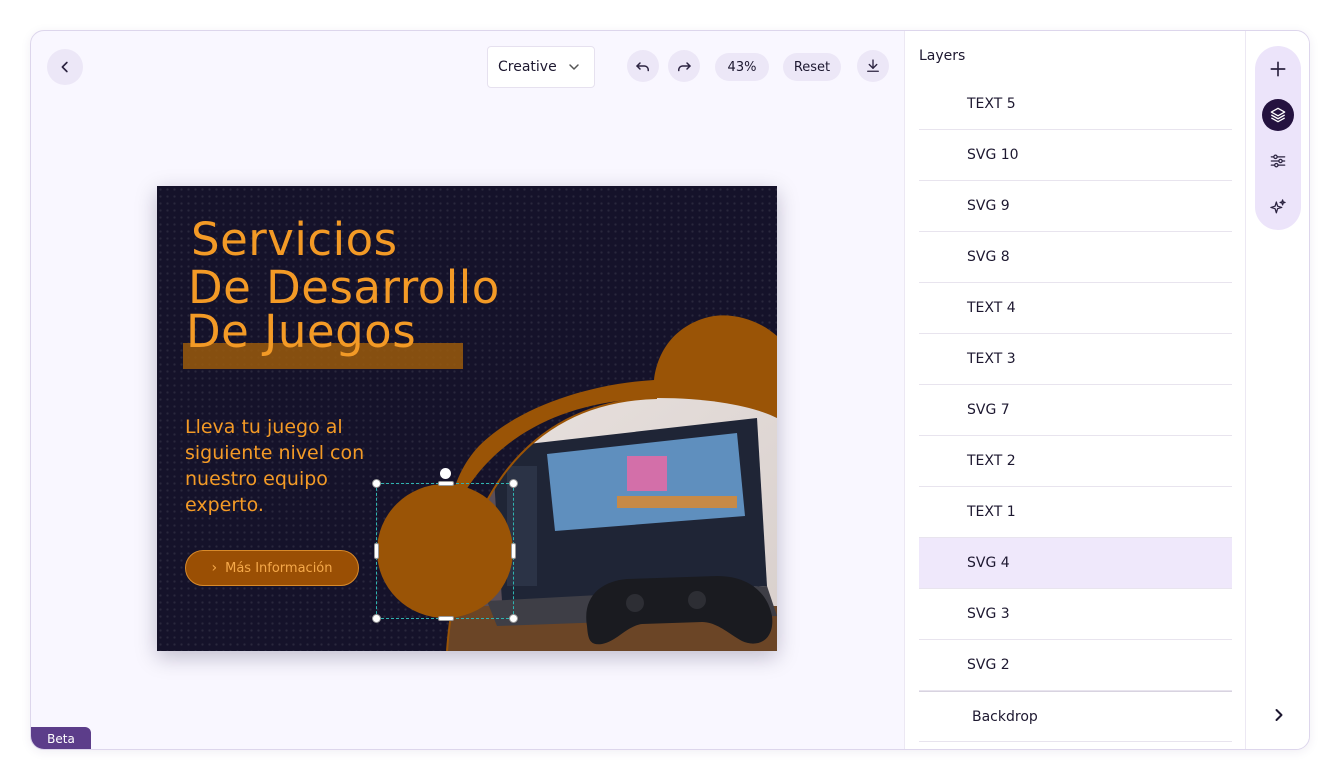 The height and width of the screenshot is (780, 1340). Describe the element at coordinates (942, 56) in the screenshot. I see `layers-title: Layers` at that location.